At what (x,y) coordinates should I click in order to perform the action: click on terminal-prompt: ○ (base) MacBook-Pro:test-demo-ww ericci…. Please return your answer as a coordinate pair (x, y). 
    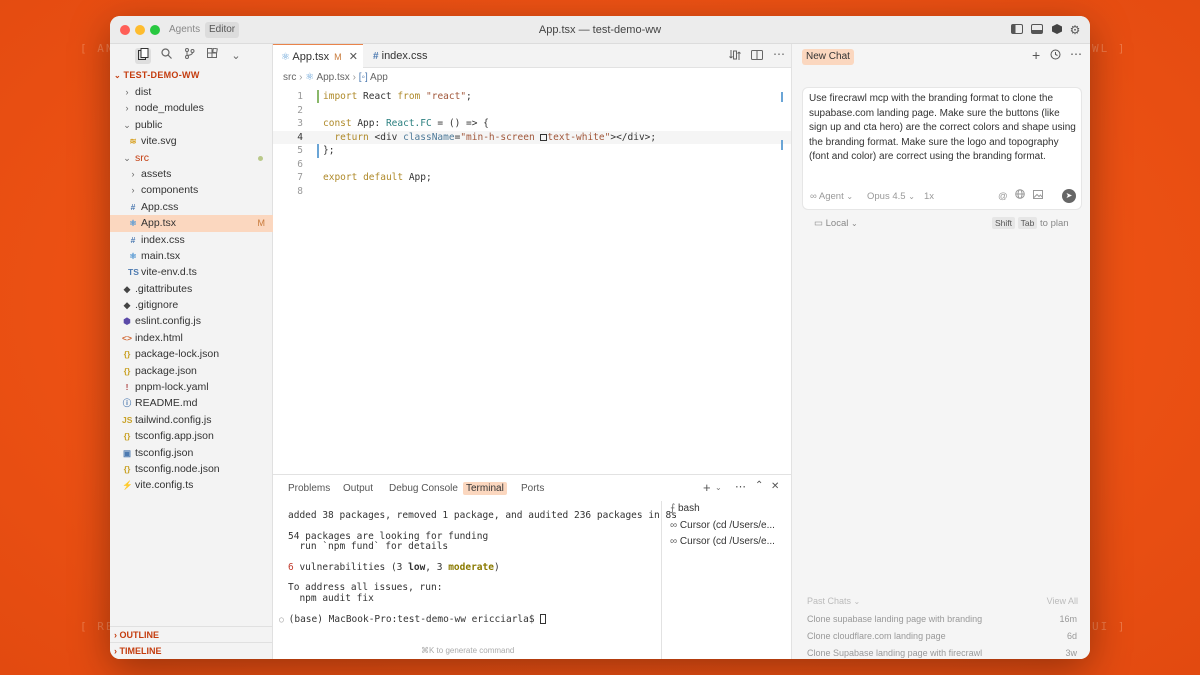
    Looking at the image, I should click on (478, 619).